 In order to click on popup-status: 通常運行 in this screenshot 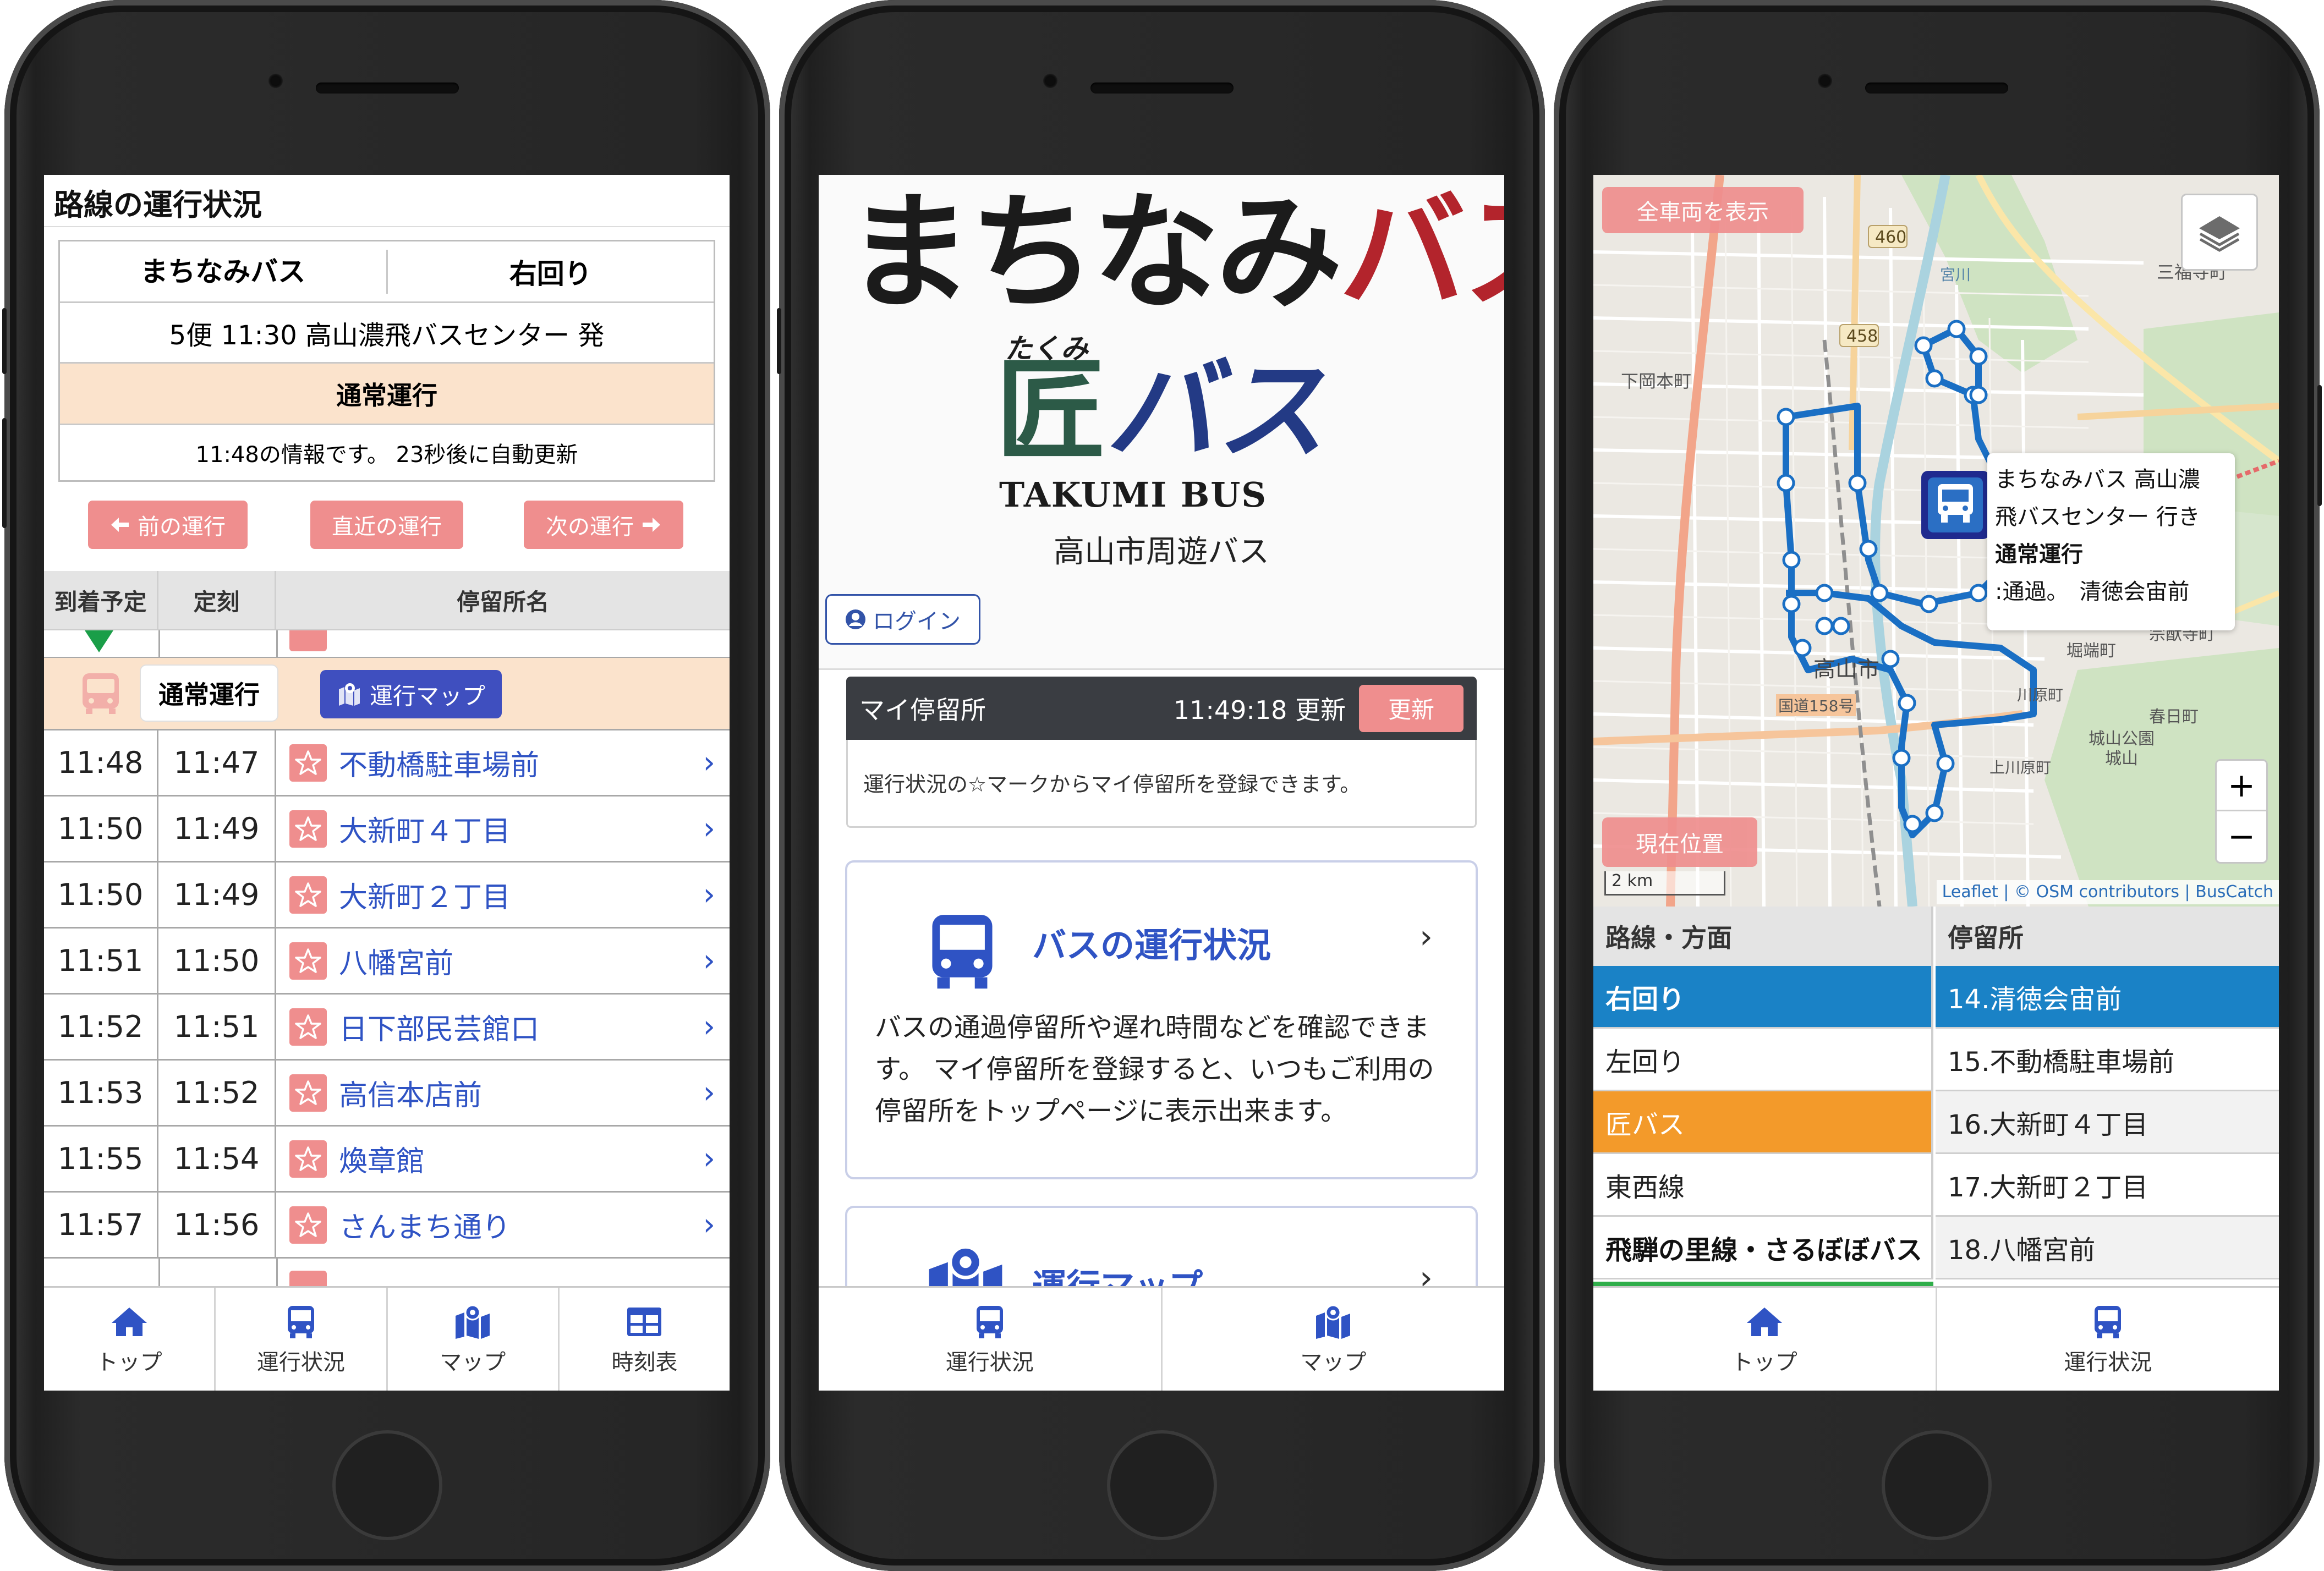, I will do `click(2039, 555)`.